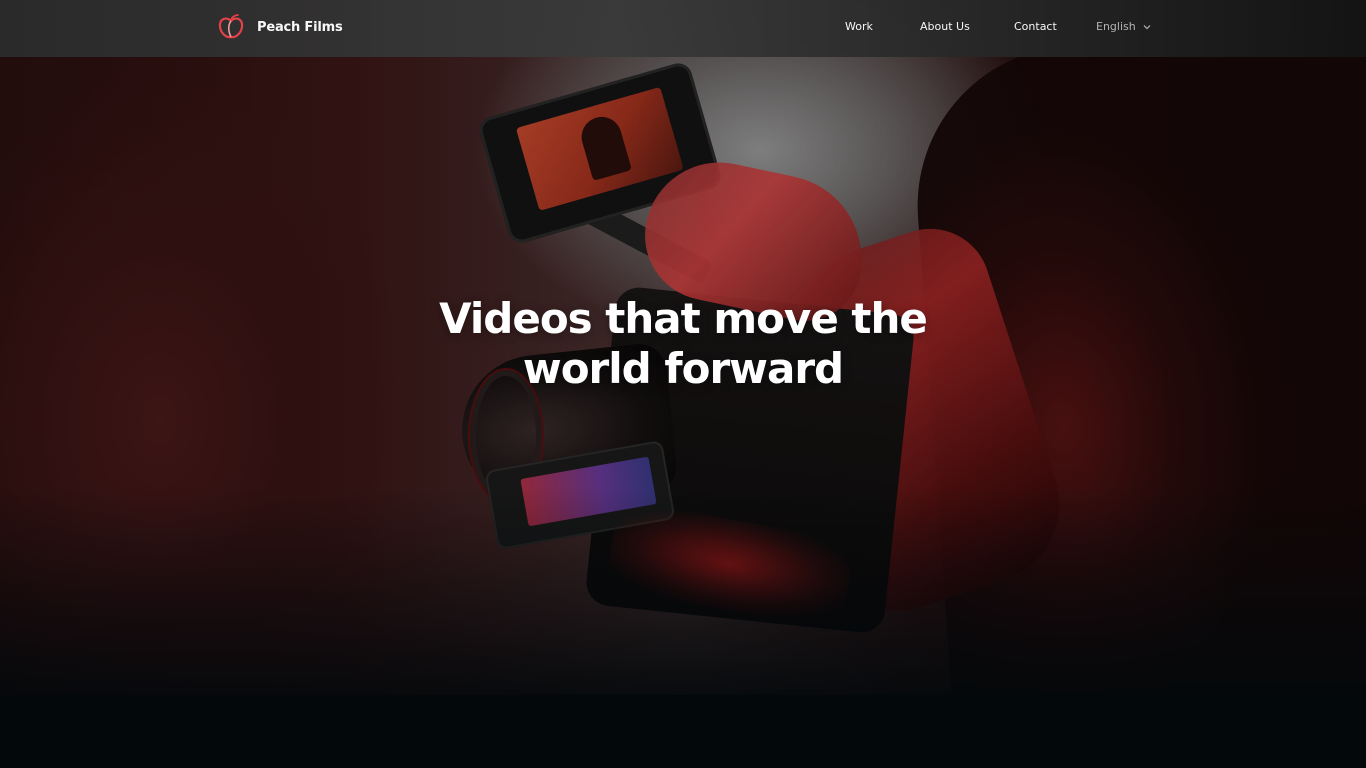  What do you see at coordinates (683, 731) in the screenshot?
I see `next-section-band` at bounding box center [683, 731].